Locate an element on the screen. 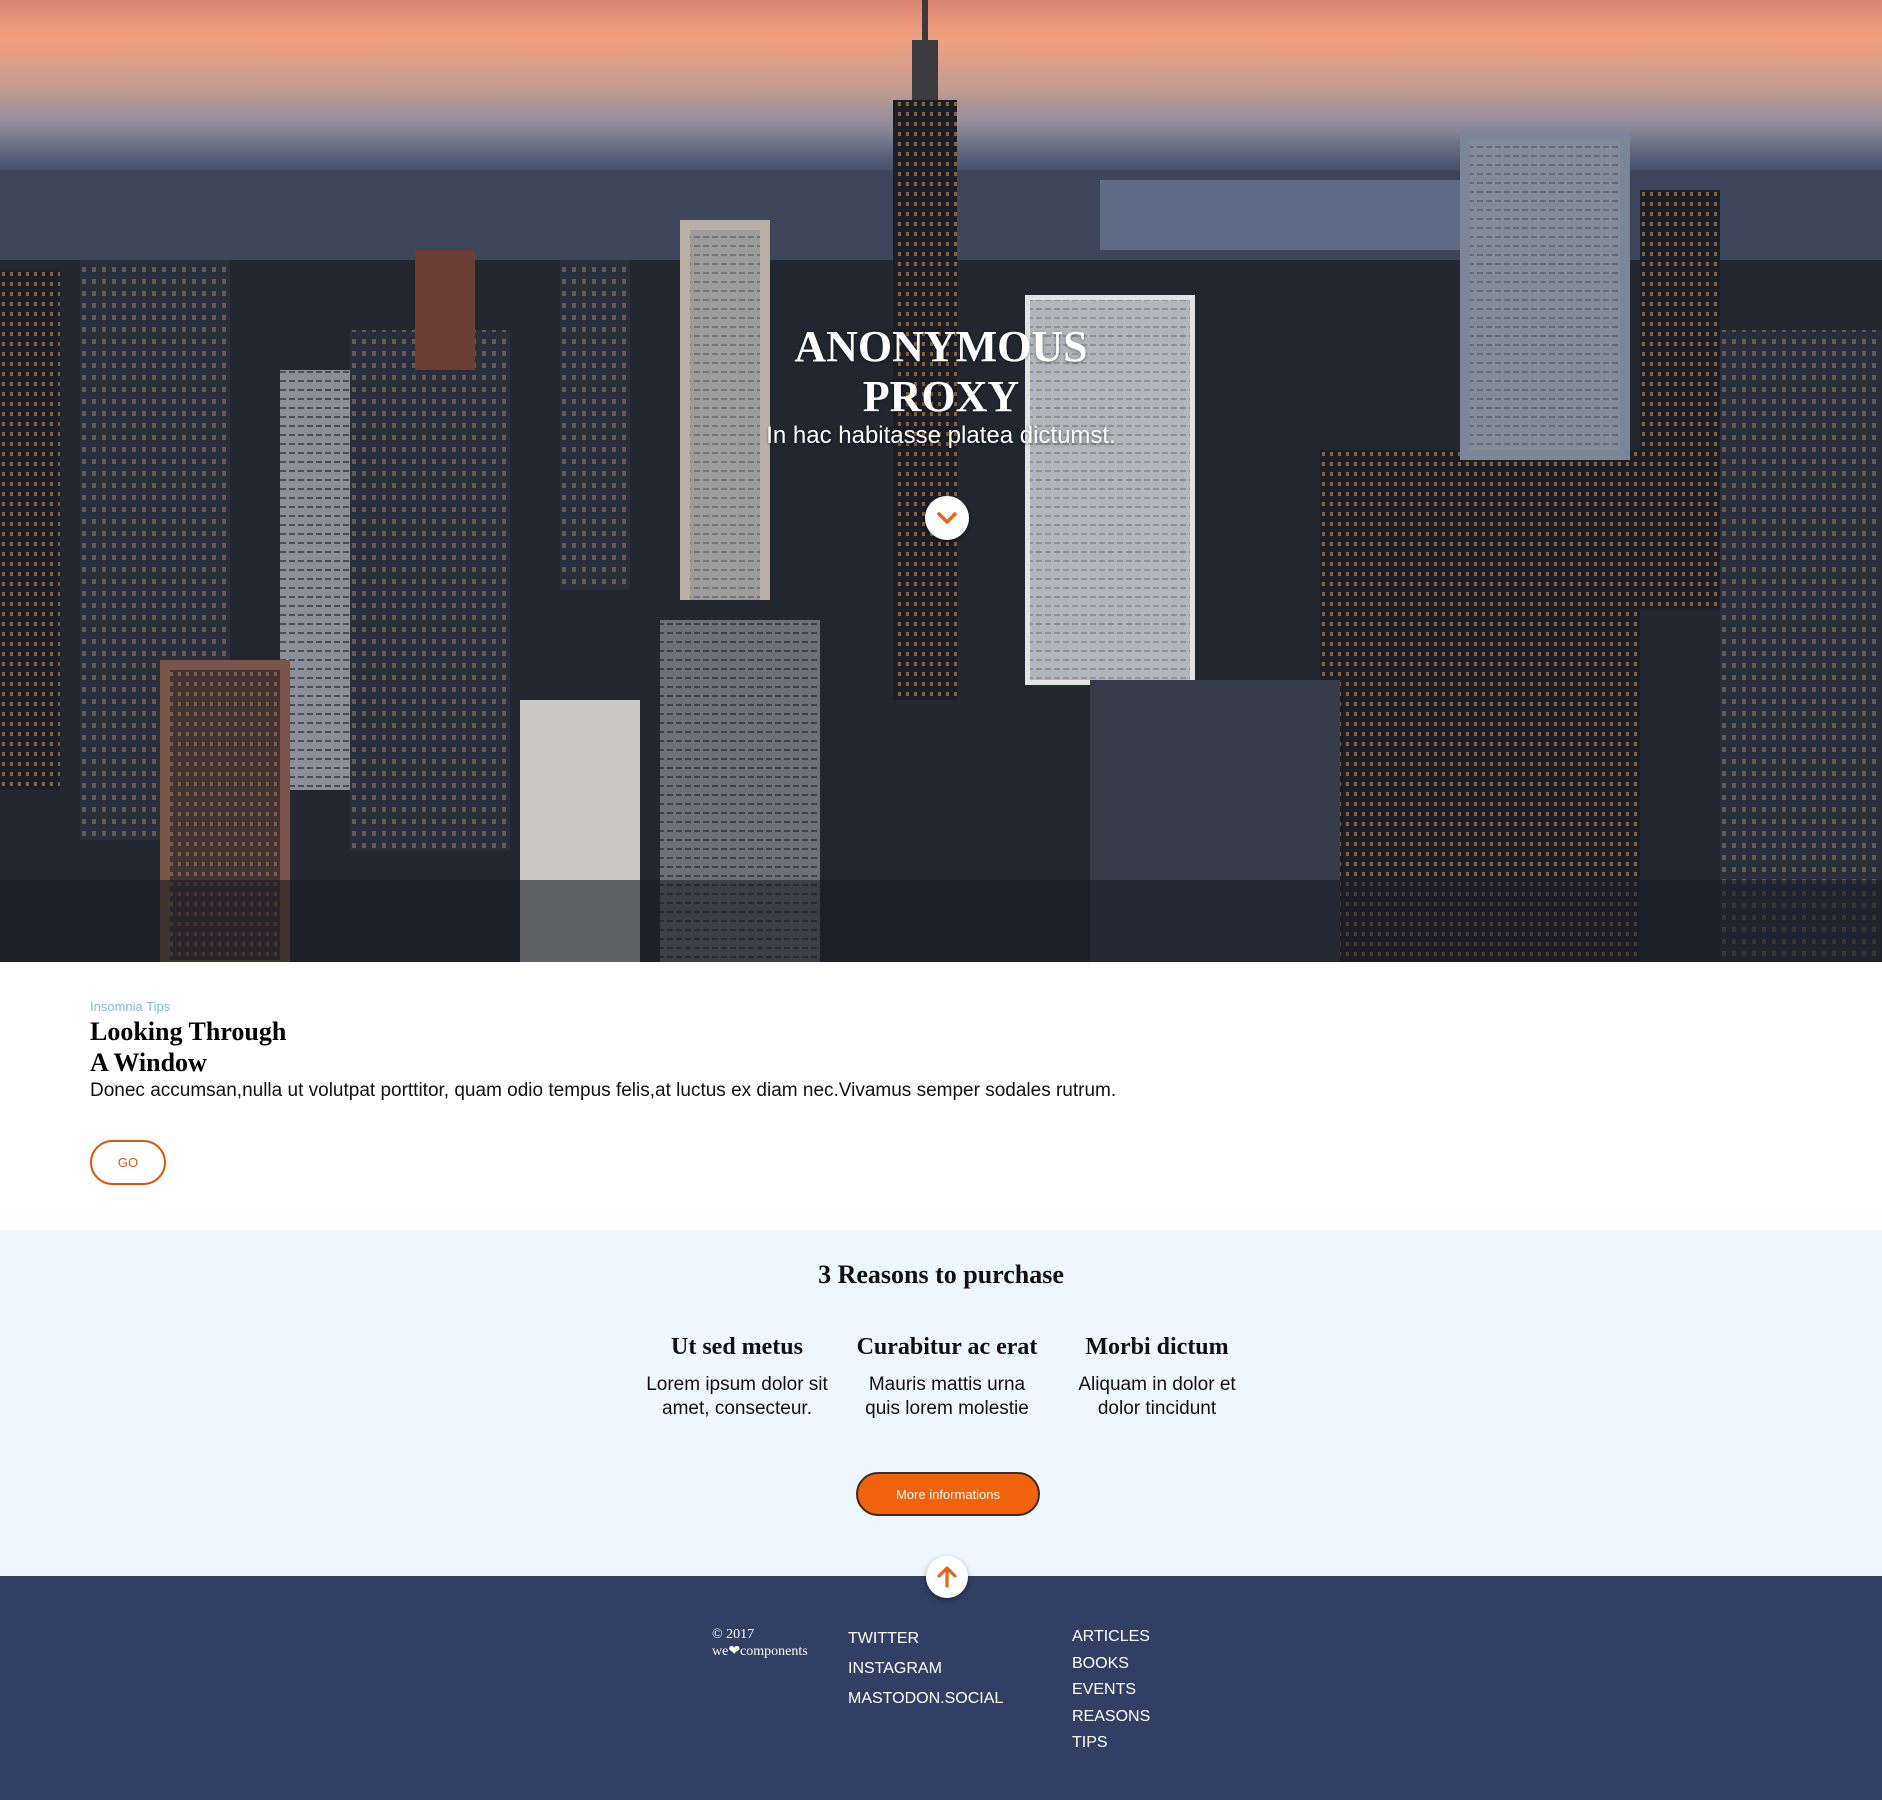 This screenshot has width=1882, height=1800. reason-text: Aliquam in dolor et dolor tincidunt is located at coordinates (1157, 1397).